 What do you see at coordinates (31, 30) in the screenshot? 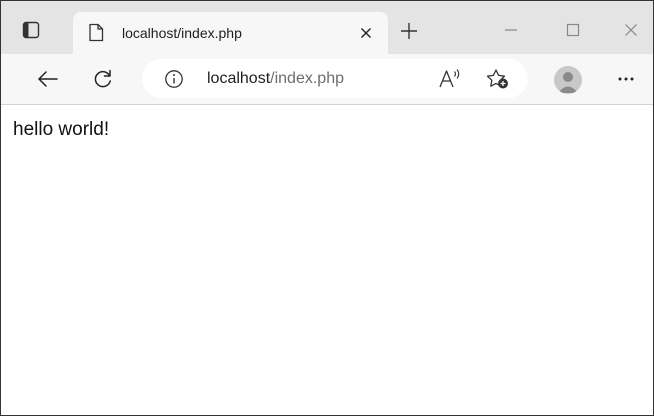
I see `tab-actions-icon` at bounding box center [31, 30].